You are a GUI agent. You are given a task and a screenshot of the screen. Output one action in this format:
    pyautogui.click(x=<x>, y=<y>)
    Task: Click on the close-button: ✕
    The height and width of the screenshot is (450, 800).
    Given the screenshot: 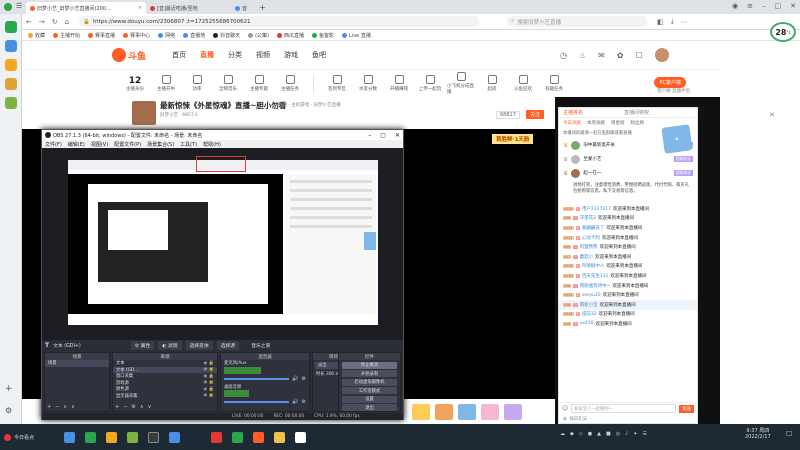 What is the action you would take?
    pyautogui.click(x=397, y=135)
    